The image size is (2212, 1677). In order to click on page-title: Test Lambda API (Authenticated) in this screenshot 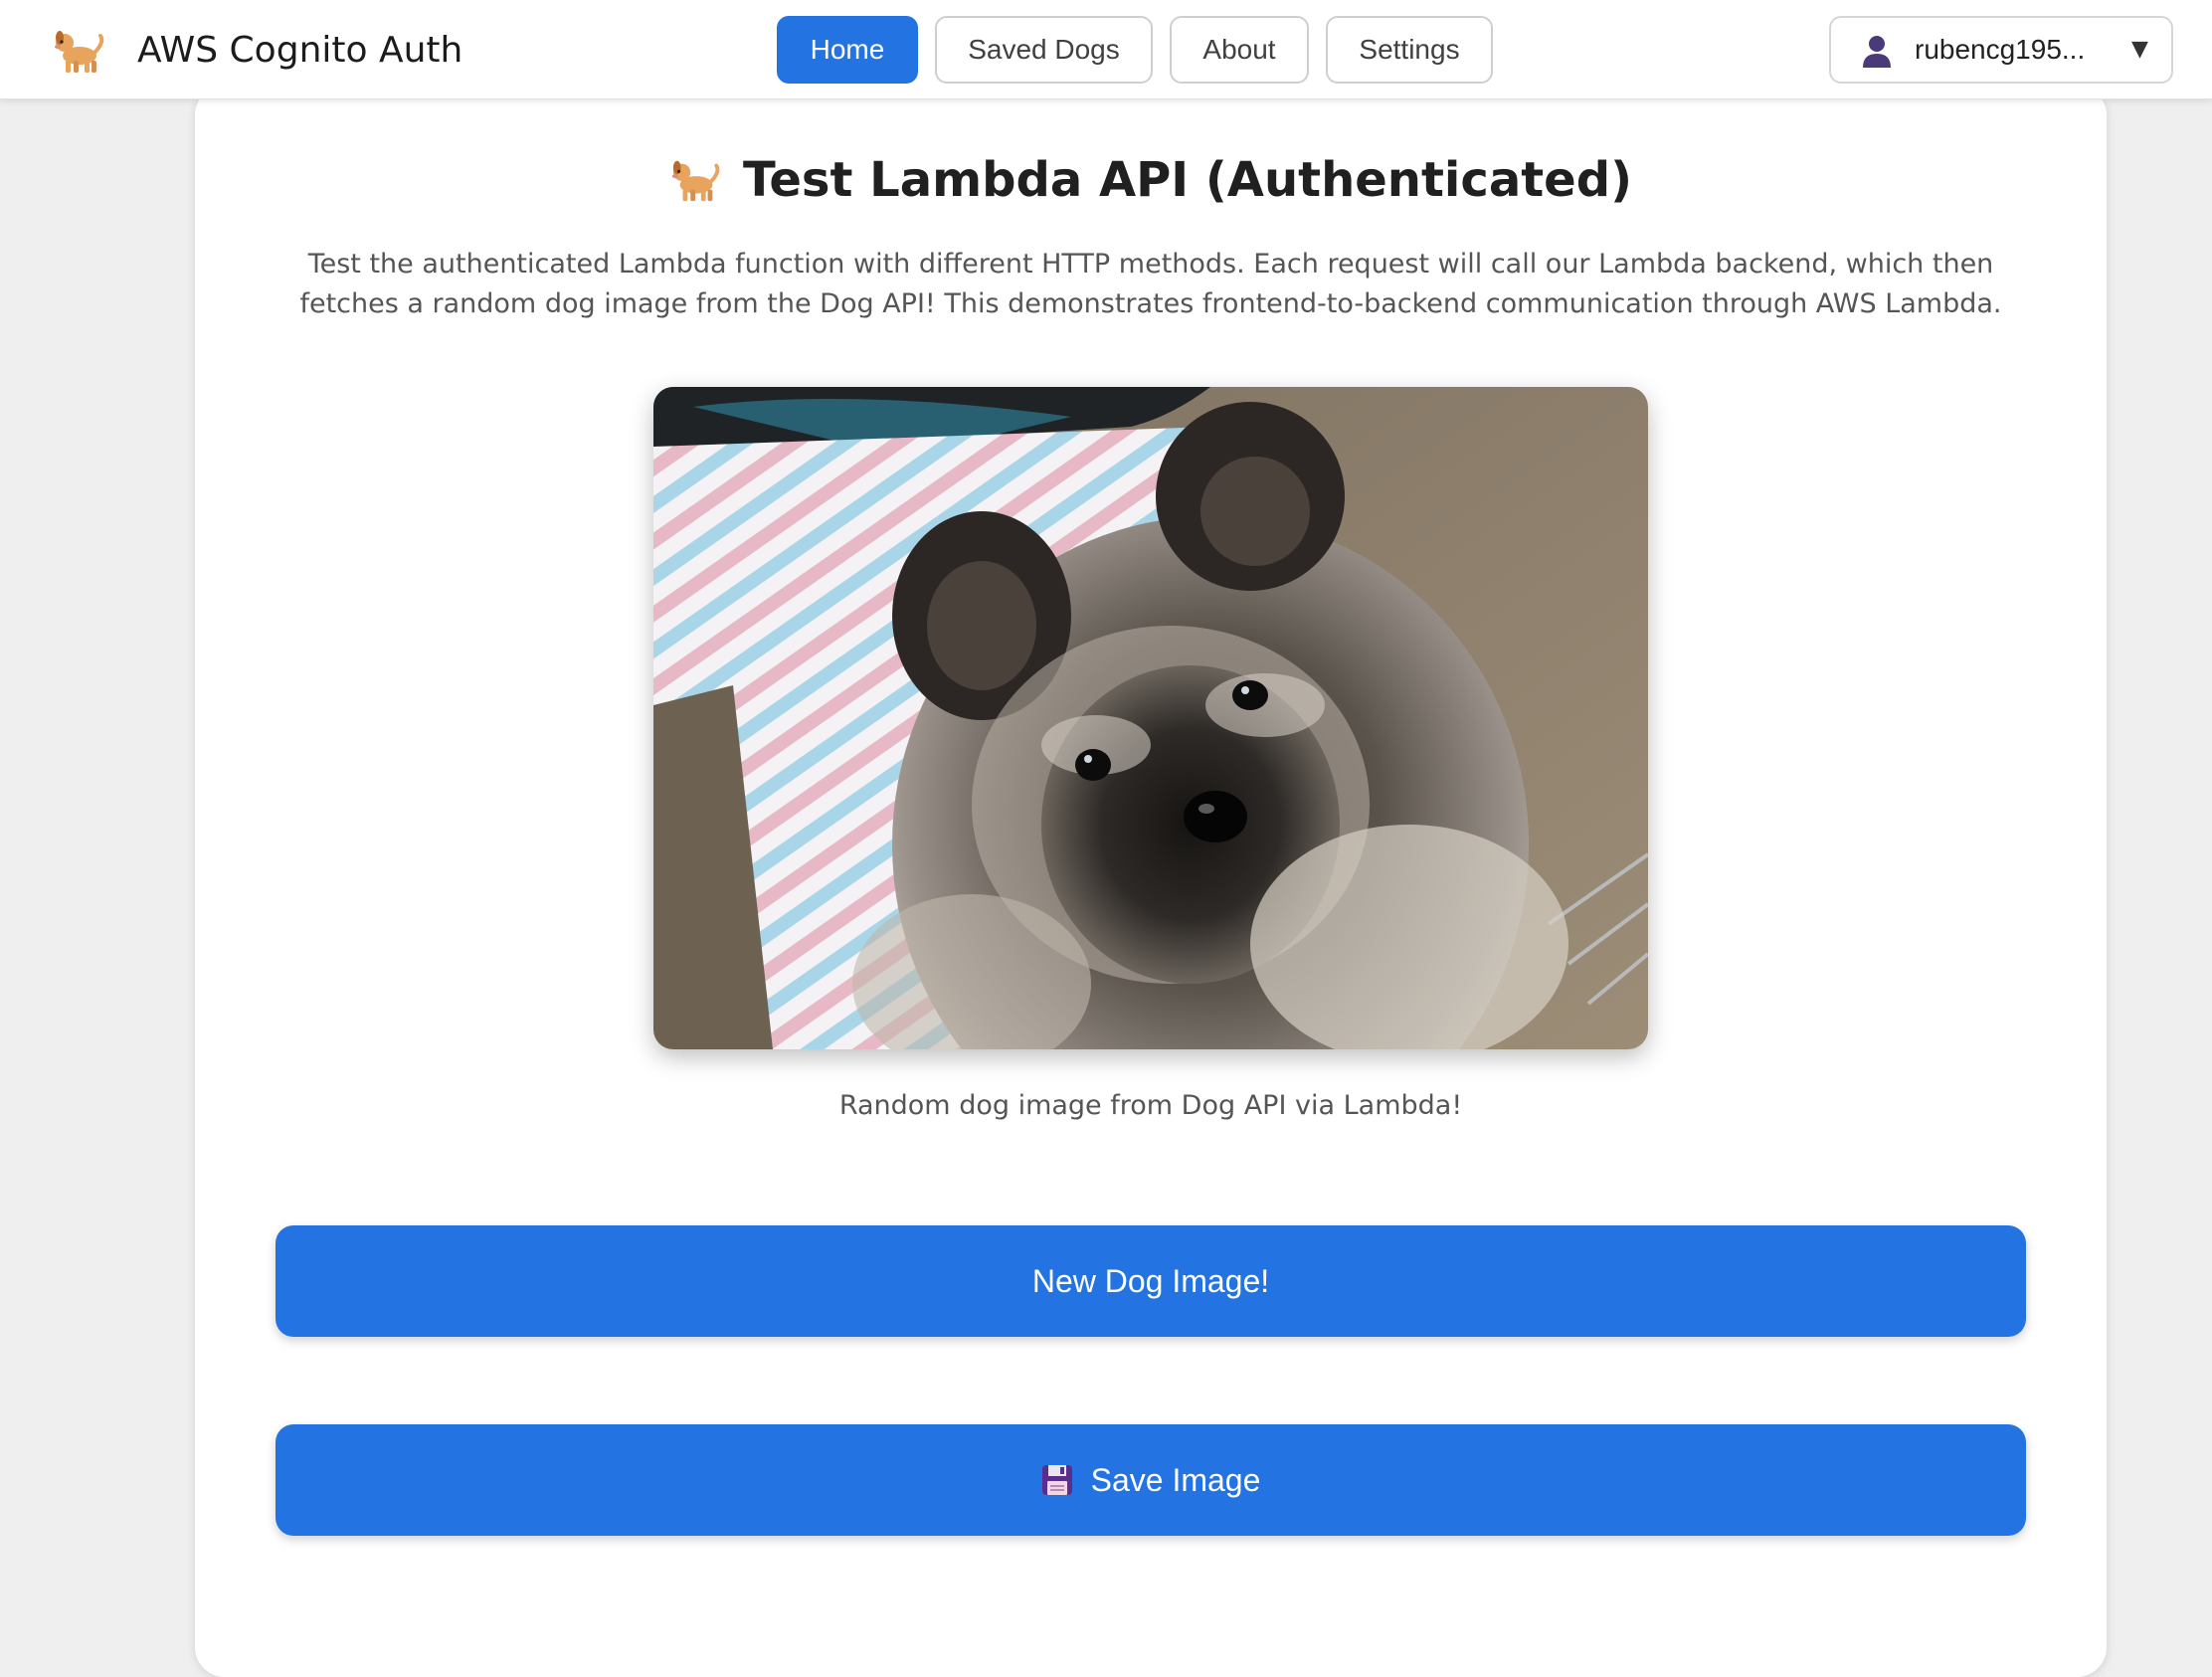, I will do `click(1187, 180)`.